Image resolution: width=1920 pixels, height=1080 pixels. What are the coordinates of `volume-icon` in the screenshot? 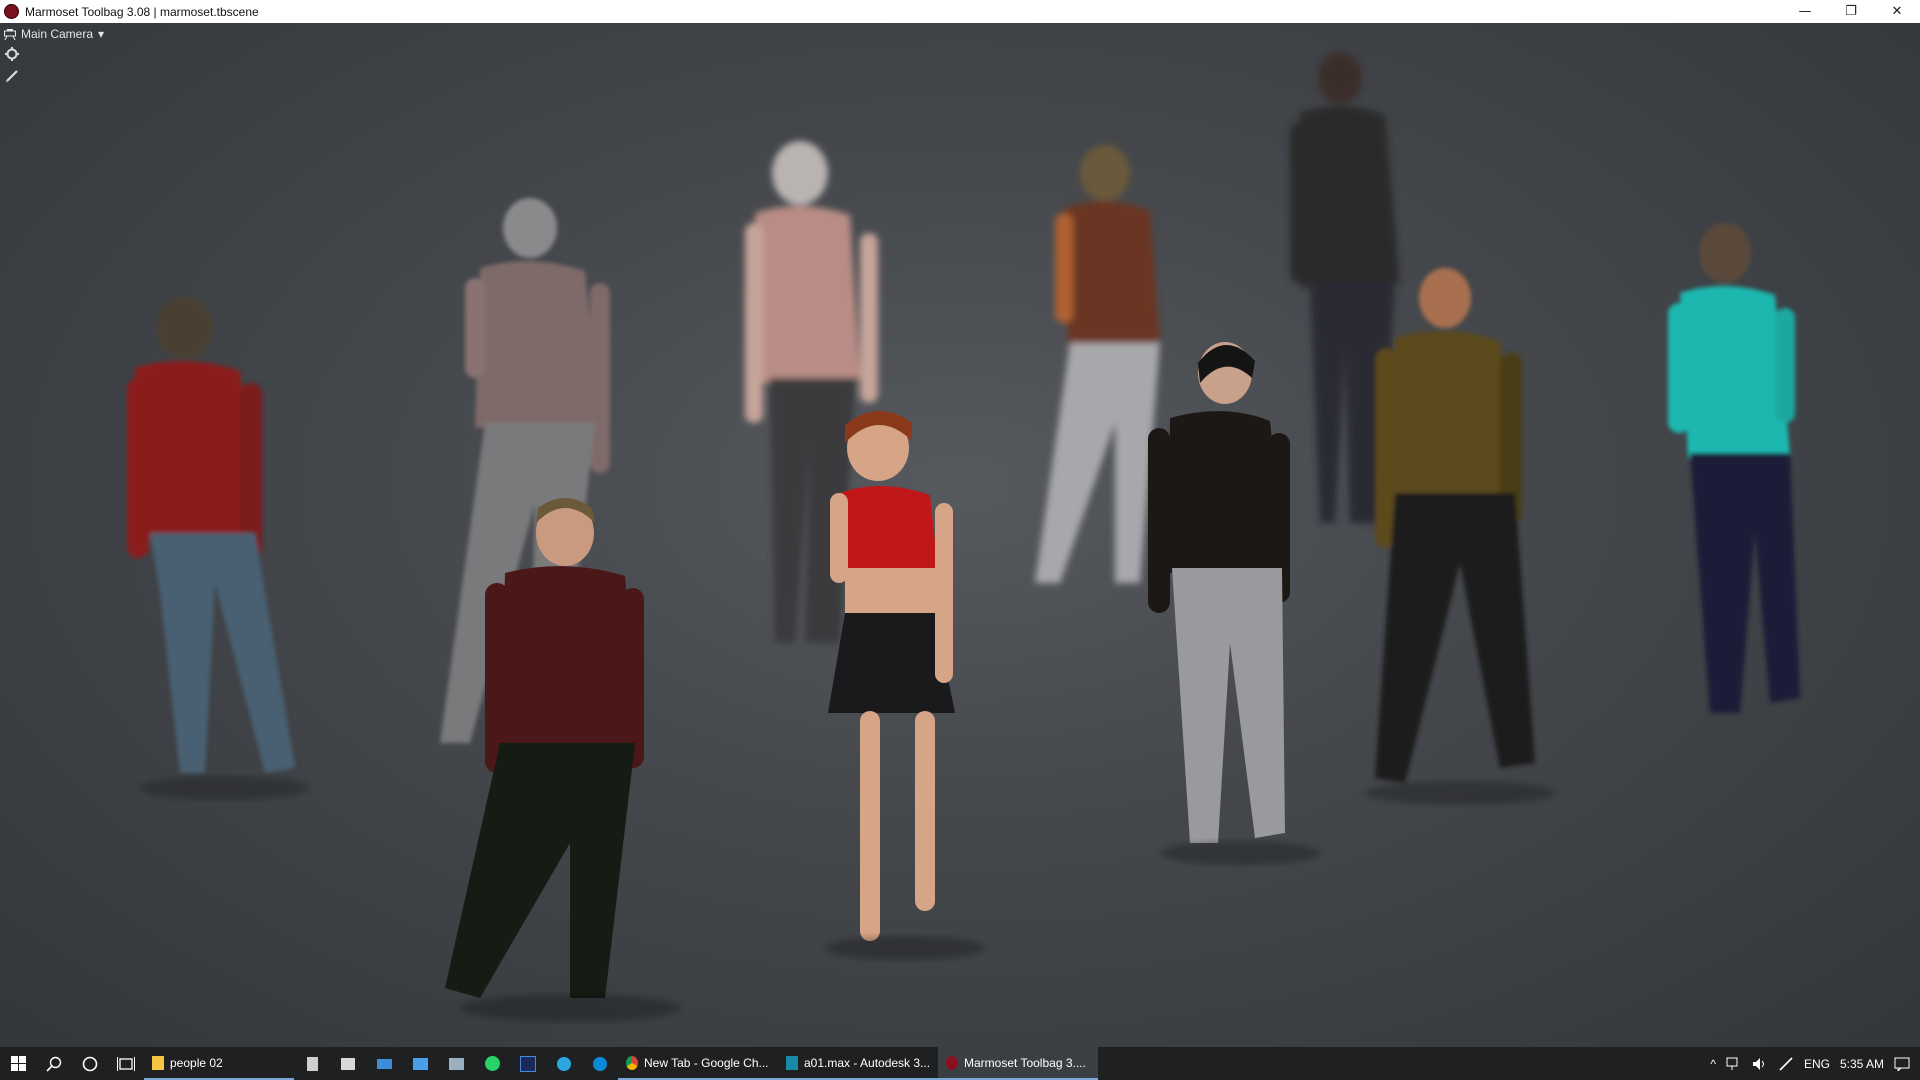 It's located at (1760, 1064).